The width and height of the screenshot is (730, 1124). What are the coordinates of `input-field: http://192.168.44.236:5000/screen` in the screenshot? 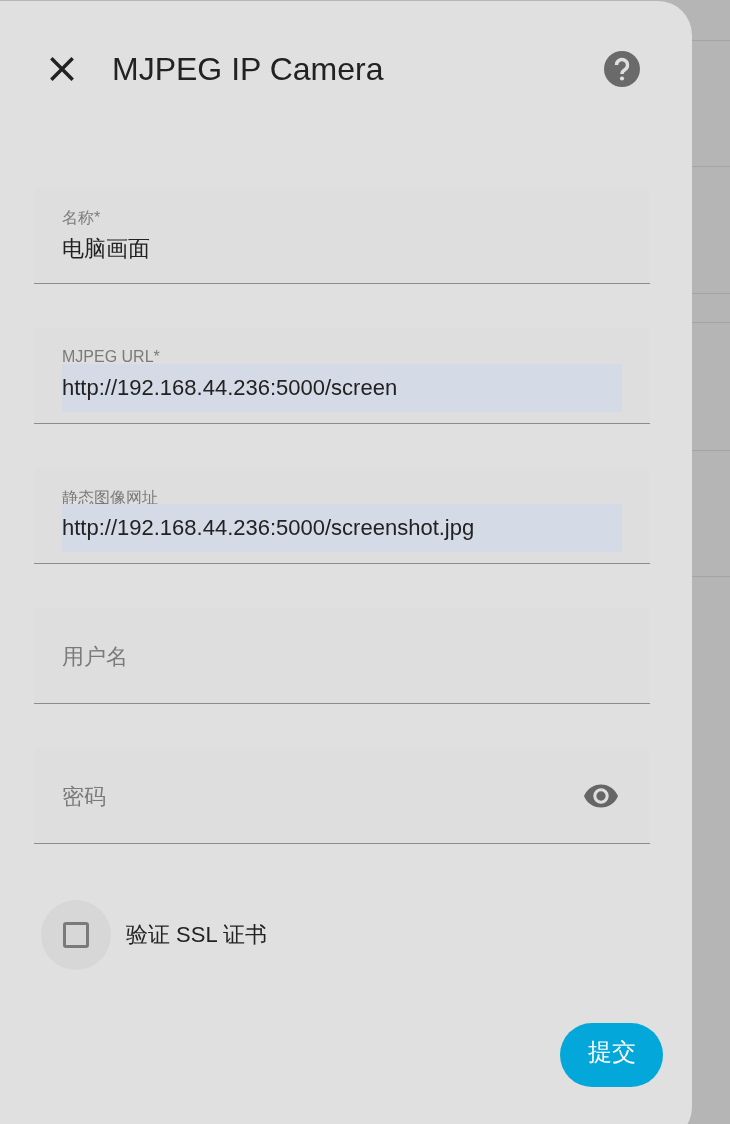 It's located at (342, 388).